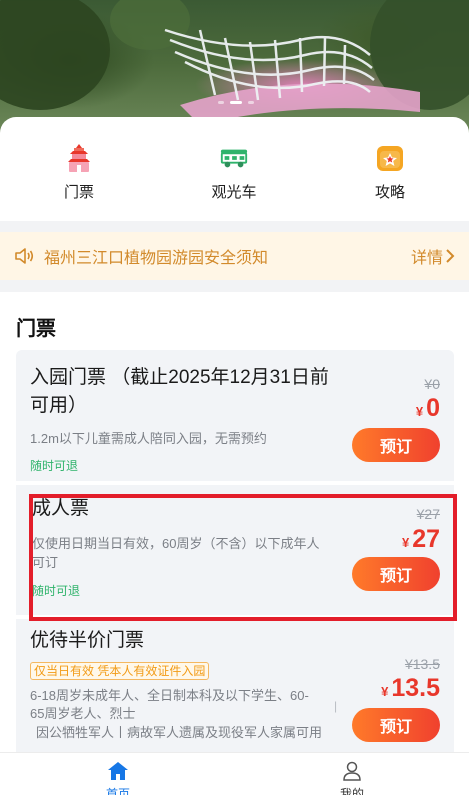 Image resolution: width=469 pixels, height=795 pixels. I want to click on banner-pagination, so click(236, 102).